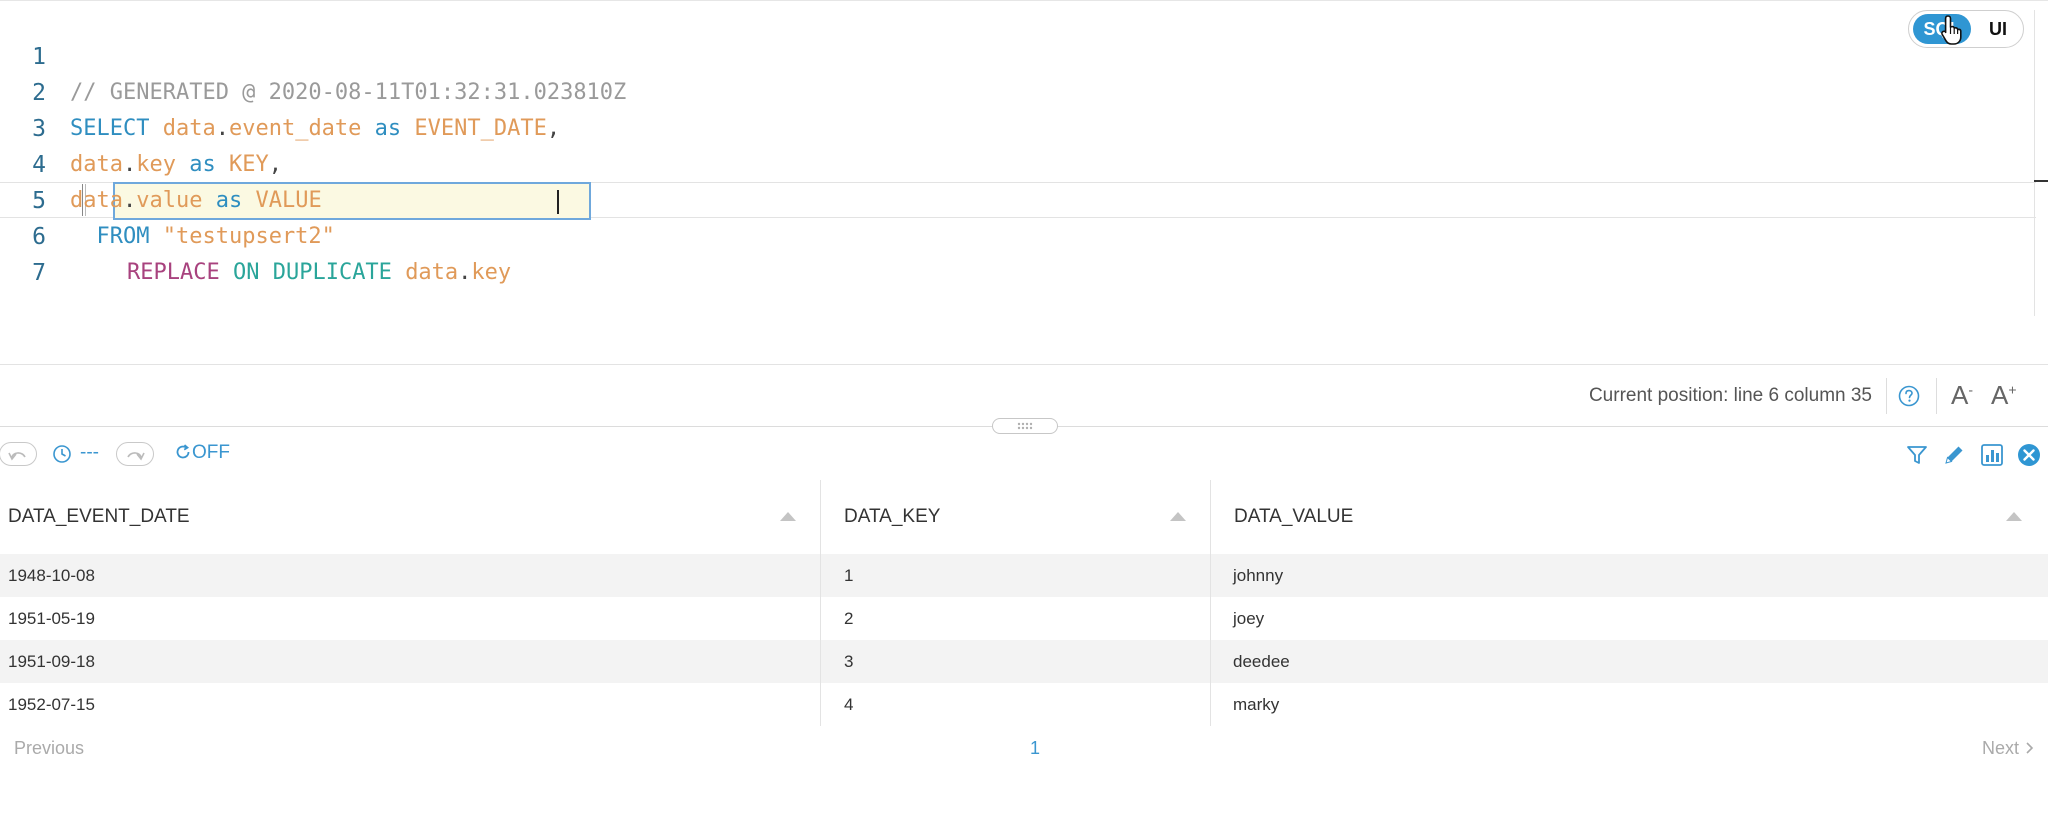  I want to click on cell-event-date: 1951-09-18, so click(51, 661).